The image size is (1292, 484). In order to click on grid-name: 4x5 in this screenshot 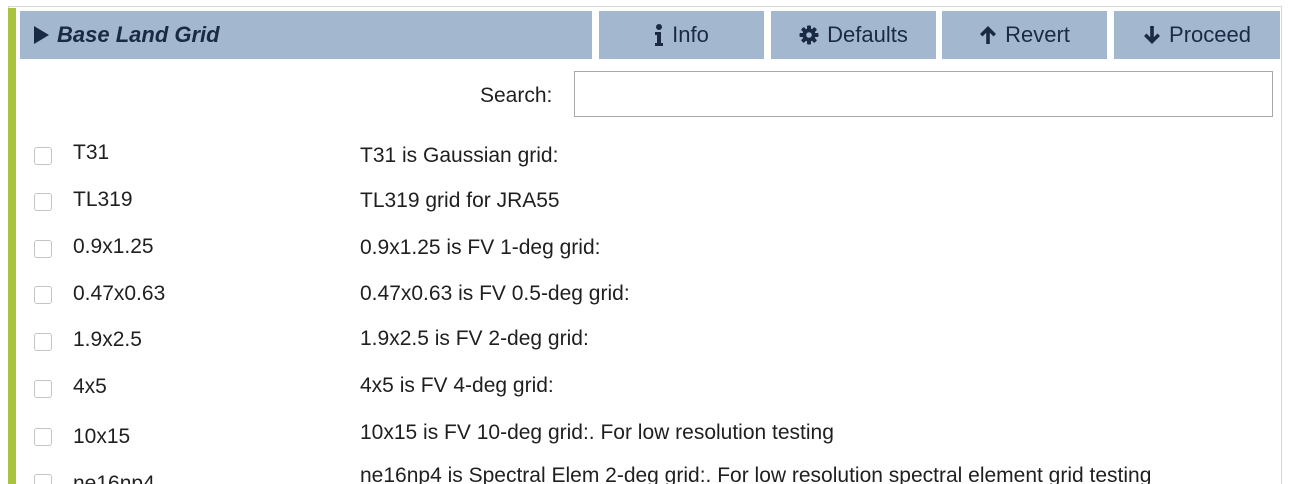, I will do `click(90, 386)`.